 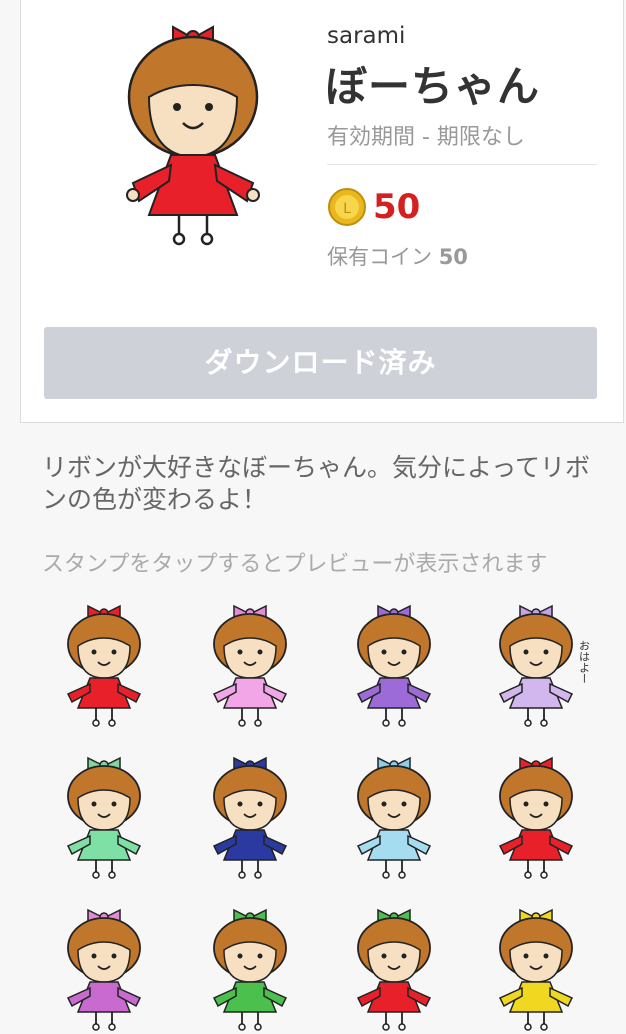 I want to click on owned-coins-label: 保有コイン, so click(x=379, y=257).